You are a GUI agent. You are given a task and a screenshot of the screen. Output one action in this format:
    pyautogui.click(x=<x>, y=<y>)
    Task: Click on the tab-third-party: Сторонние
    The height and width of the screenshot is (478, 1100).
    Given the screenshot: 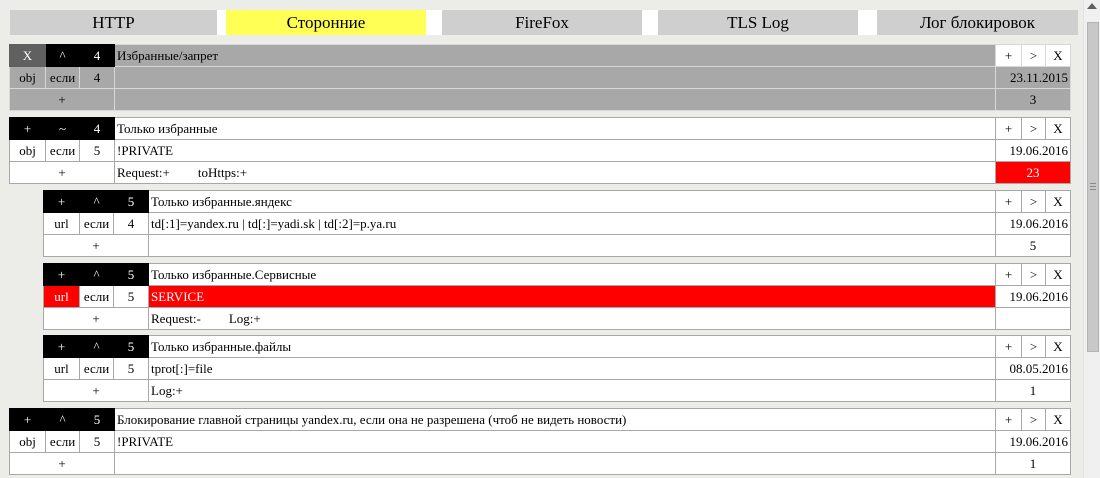 What is the action you would take?
    pyautogui.click(x=326, y=22)
    